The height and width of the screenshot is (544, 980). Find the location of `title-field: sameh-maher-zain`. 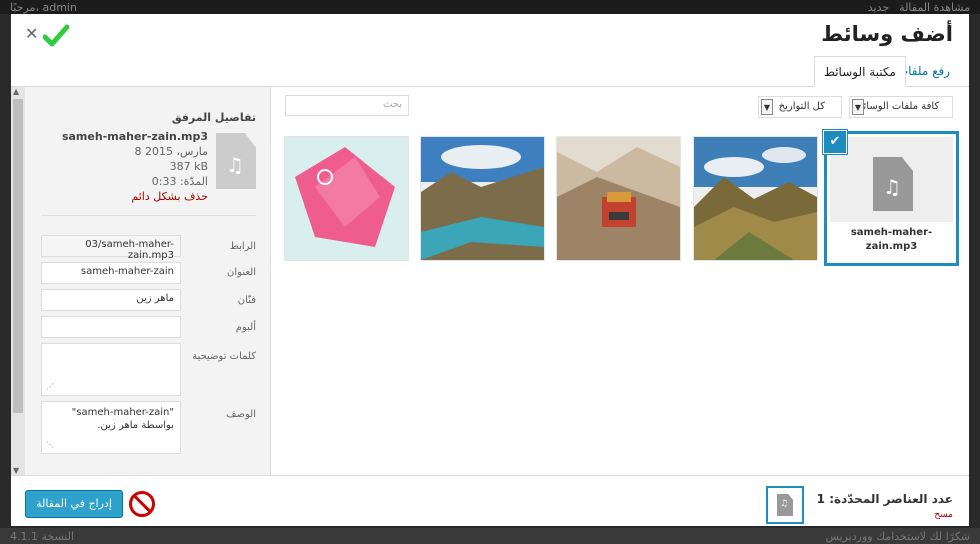

title-field: sameh-maher-zain is located at coordinates (111, 273).